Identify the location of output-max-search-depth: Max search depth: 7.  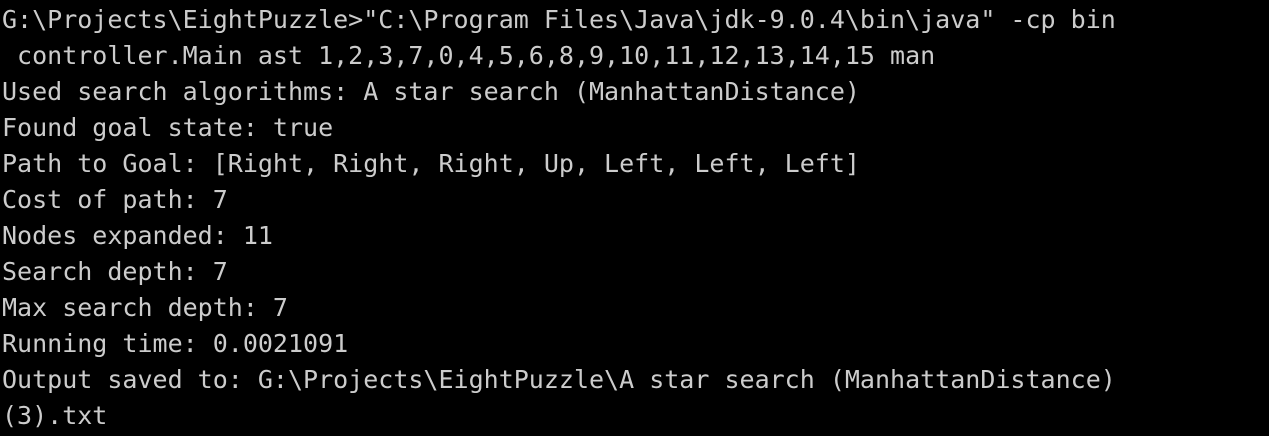
(145, 307).